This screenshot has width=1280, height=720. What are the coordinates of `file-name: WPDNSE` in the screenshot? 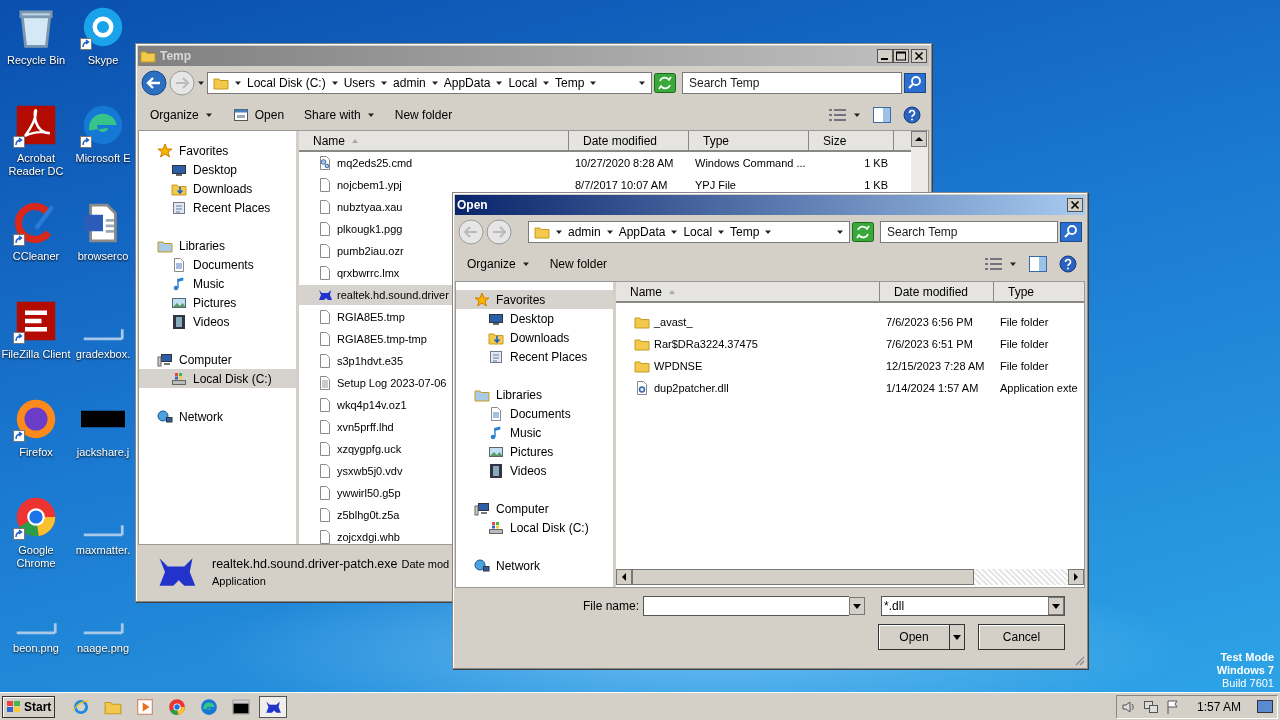 It's located at (678, 366).